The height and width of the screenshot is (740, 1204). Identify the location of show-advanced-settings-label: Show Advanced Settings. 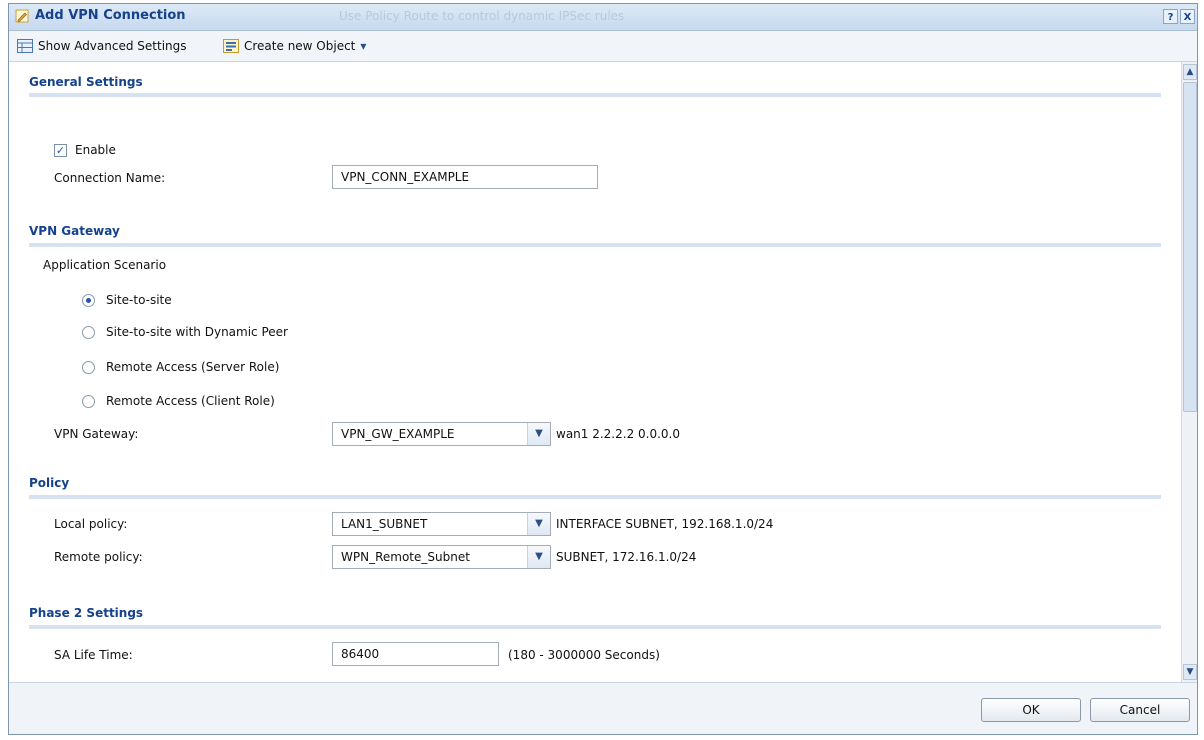
(112, 46).